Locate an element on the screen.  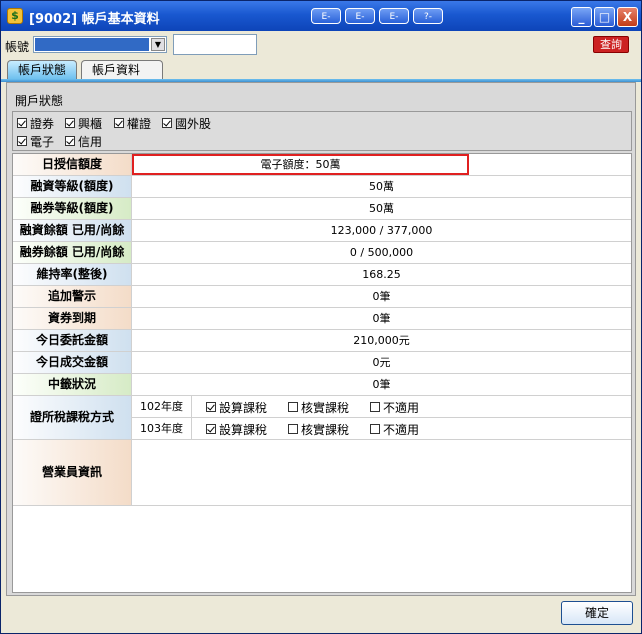
row-label: 中籤狀況 is located at coordinates (72, 384).